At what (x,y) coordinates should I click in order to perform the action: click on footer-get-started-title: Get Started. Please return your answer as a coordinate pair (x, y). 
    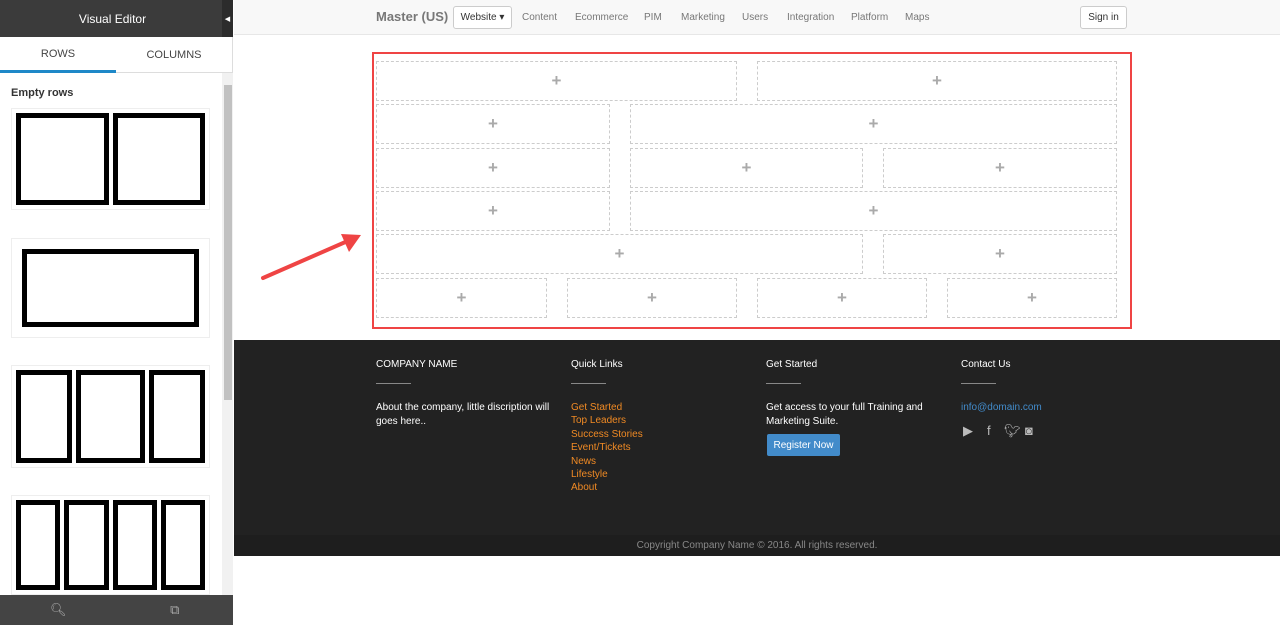
    Looking at the image, I should click on (792, 364).